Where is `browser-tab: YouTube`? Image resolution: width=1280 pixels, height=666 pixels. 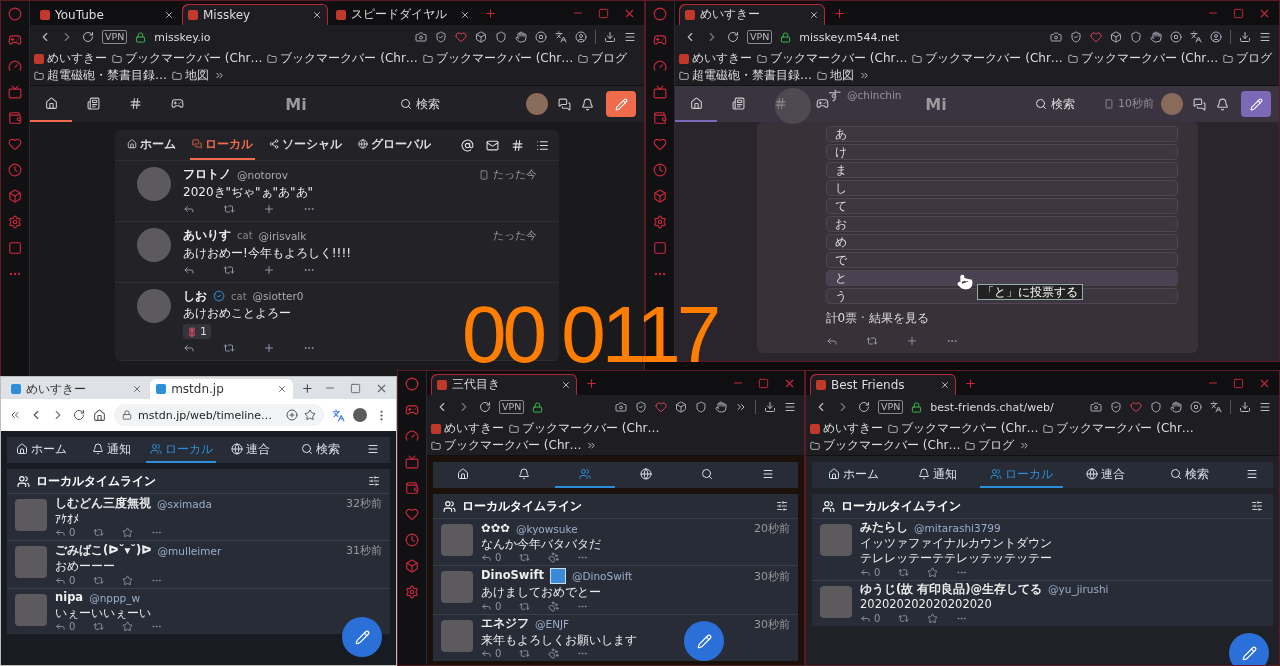
browser-tab: YouTube is located at coordinates (107, 14).